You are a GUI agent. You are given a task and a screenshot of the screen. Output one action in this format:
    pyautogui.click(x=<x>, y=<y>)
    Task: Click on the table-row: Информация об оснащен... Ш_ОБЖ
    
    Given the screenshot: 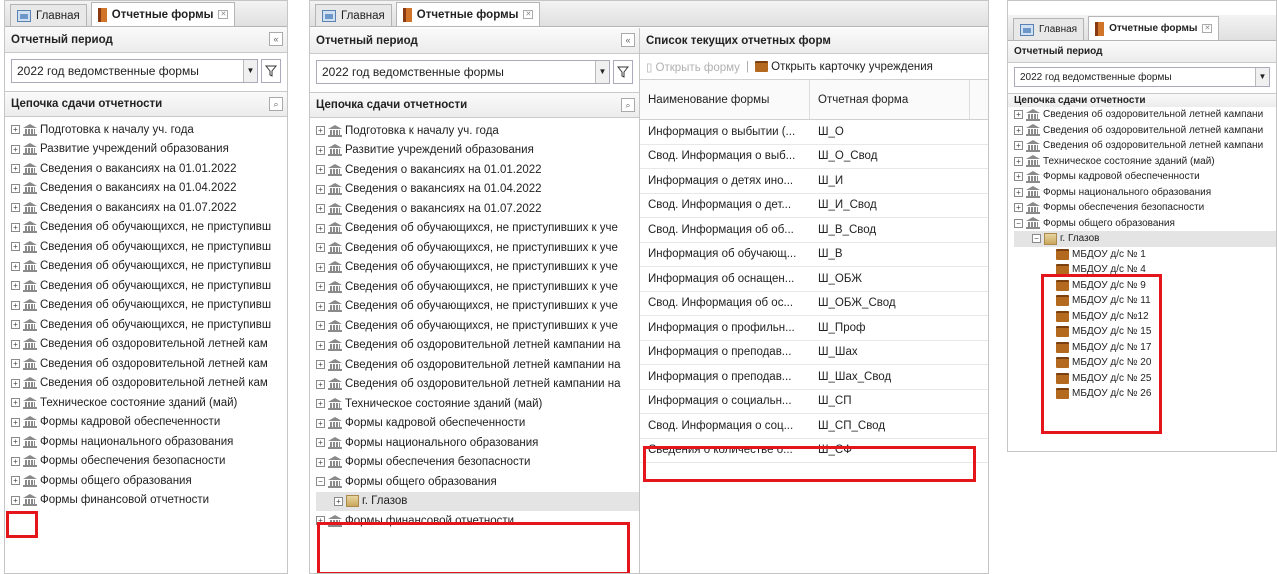 What is the action you would take?
    pyautogui.click(x=814, y=279)
    